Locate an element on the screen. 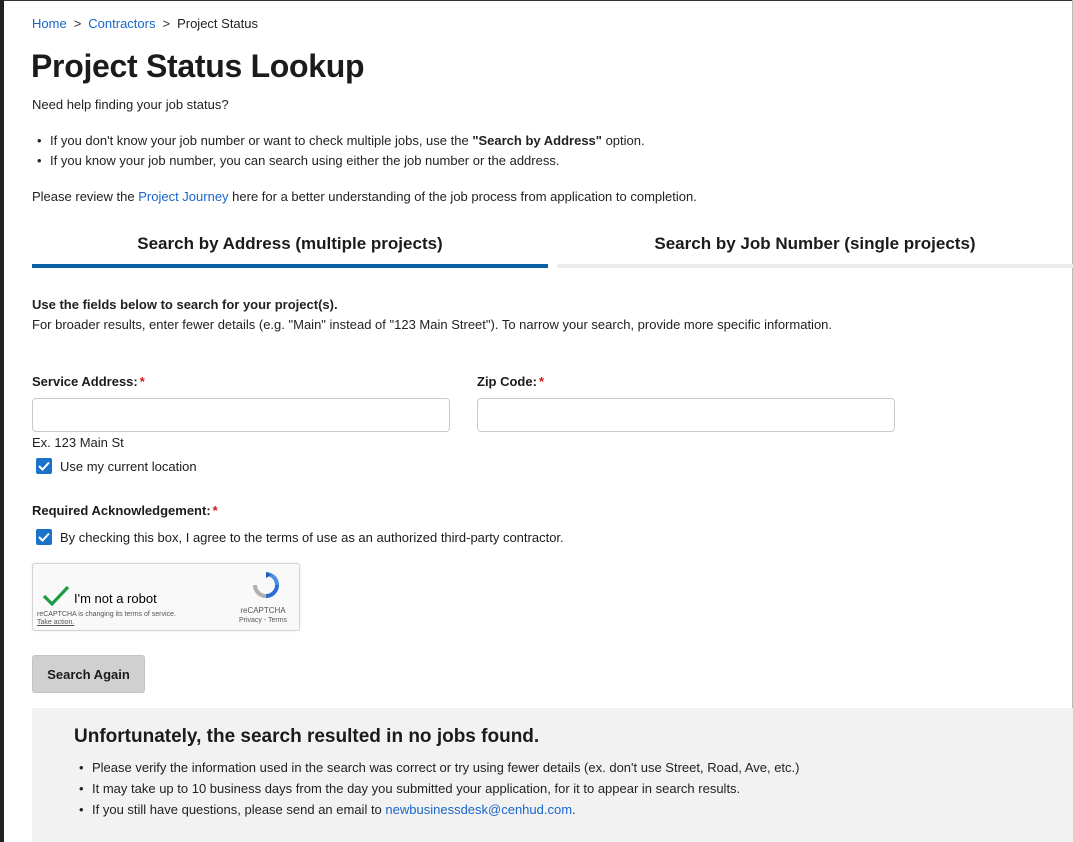 This screenshot has width=1073, height=842. tab-search-by-job-number: Search by Job Number (single projects) is located at coordinates (815, 246).